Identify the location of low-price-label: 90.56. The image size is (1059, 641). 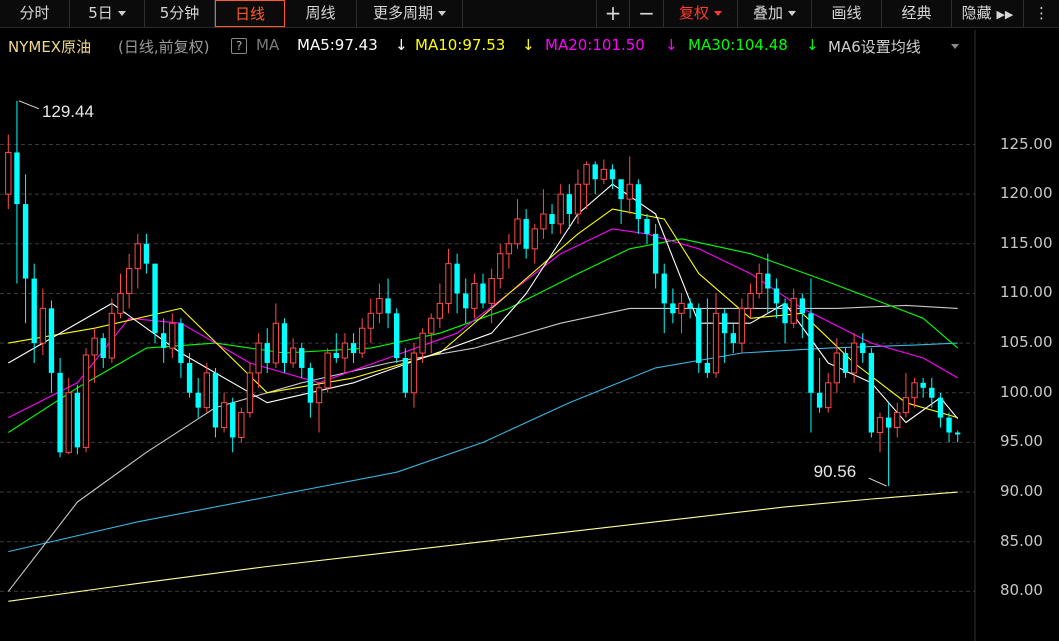
(835, 471).